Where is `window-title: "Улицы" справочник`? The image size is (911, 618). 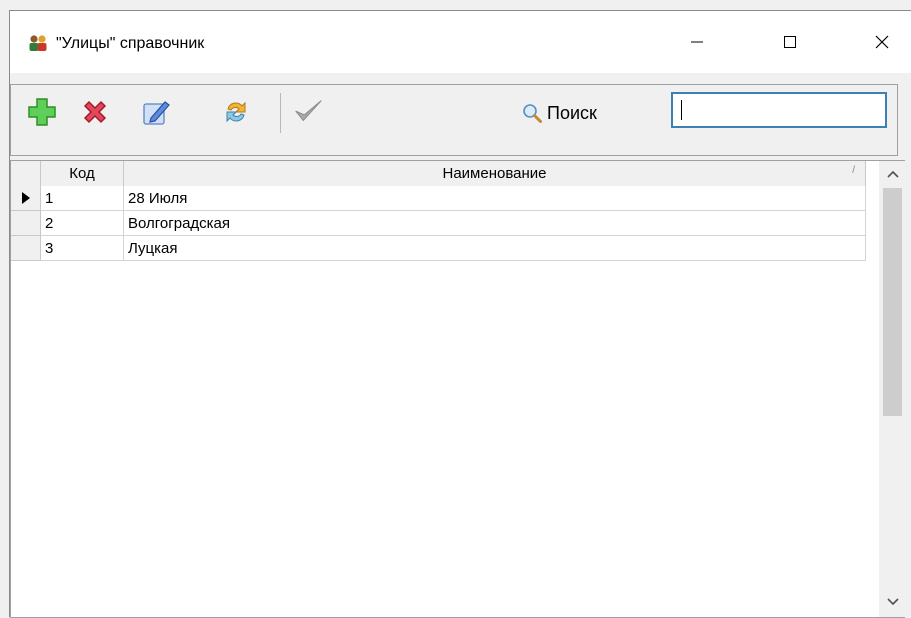 window-title: "Улицы" справочник is located at coordinates (130, 43).